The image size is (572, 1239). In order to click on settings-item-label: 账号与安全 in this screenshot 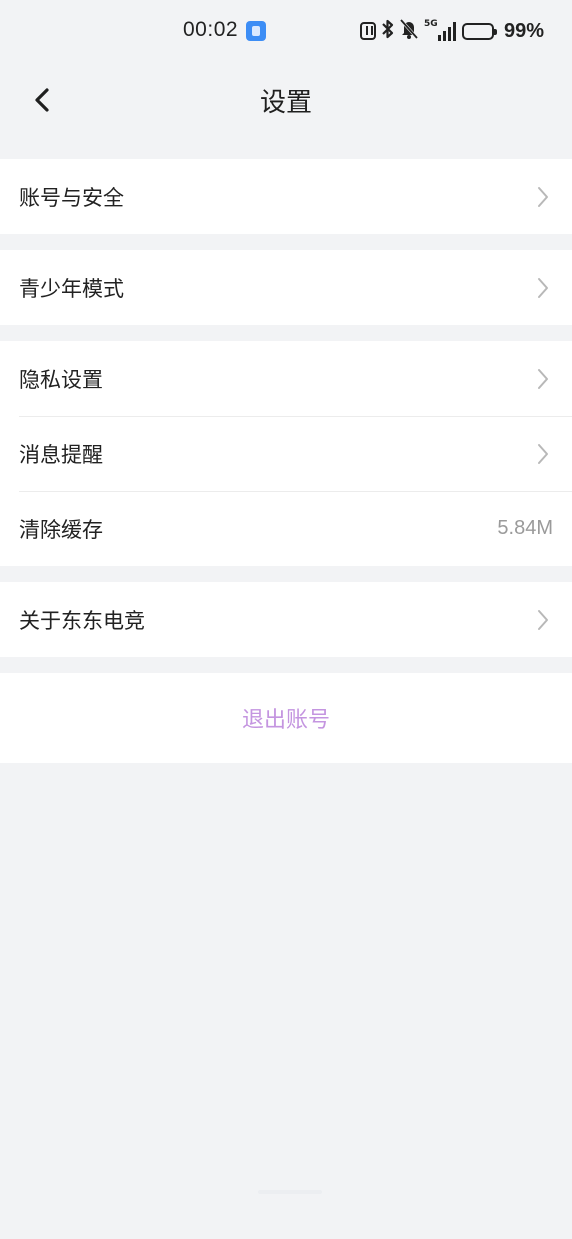, I will do `click(71, 197)`.